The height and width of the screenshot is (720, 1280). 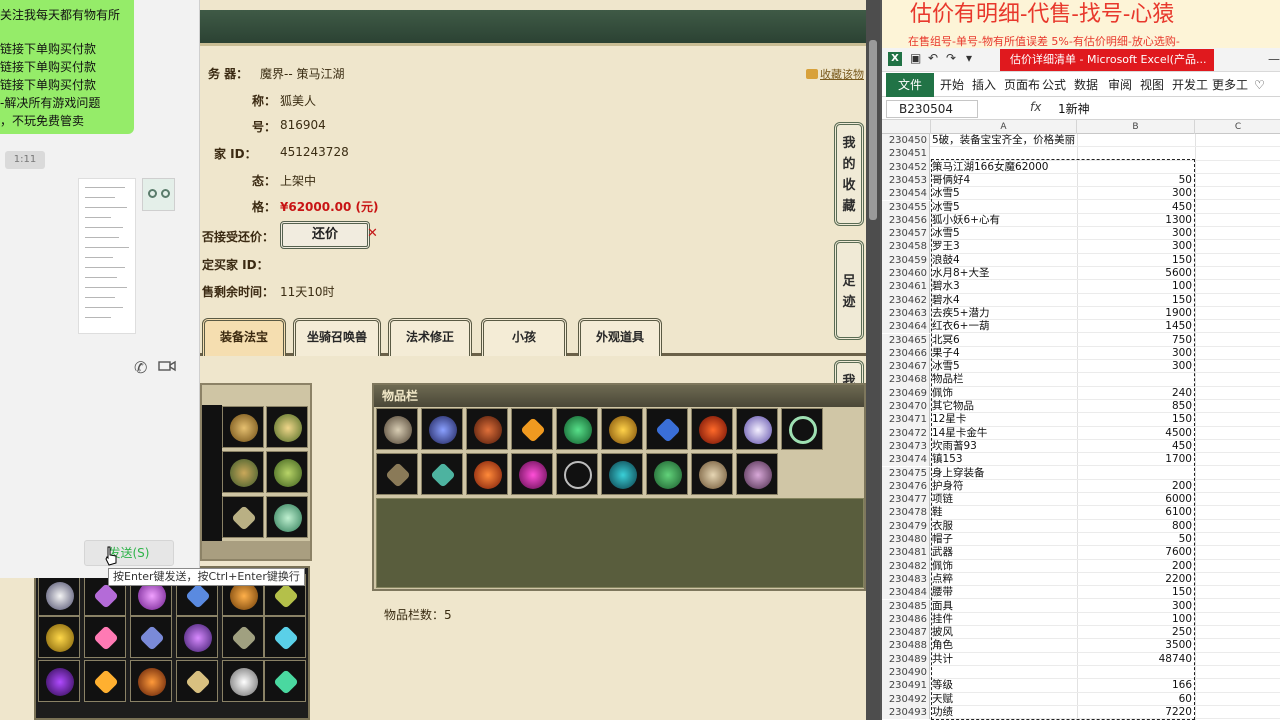 I want to click on redo-icon: ↷, so click(x=951, y=58).